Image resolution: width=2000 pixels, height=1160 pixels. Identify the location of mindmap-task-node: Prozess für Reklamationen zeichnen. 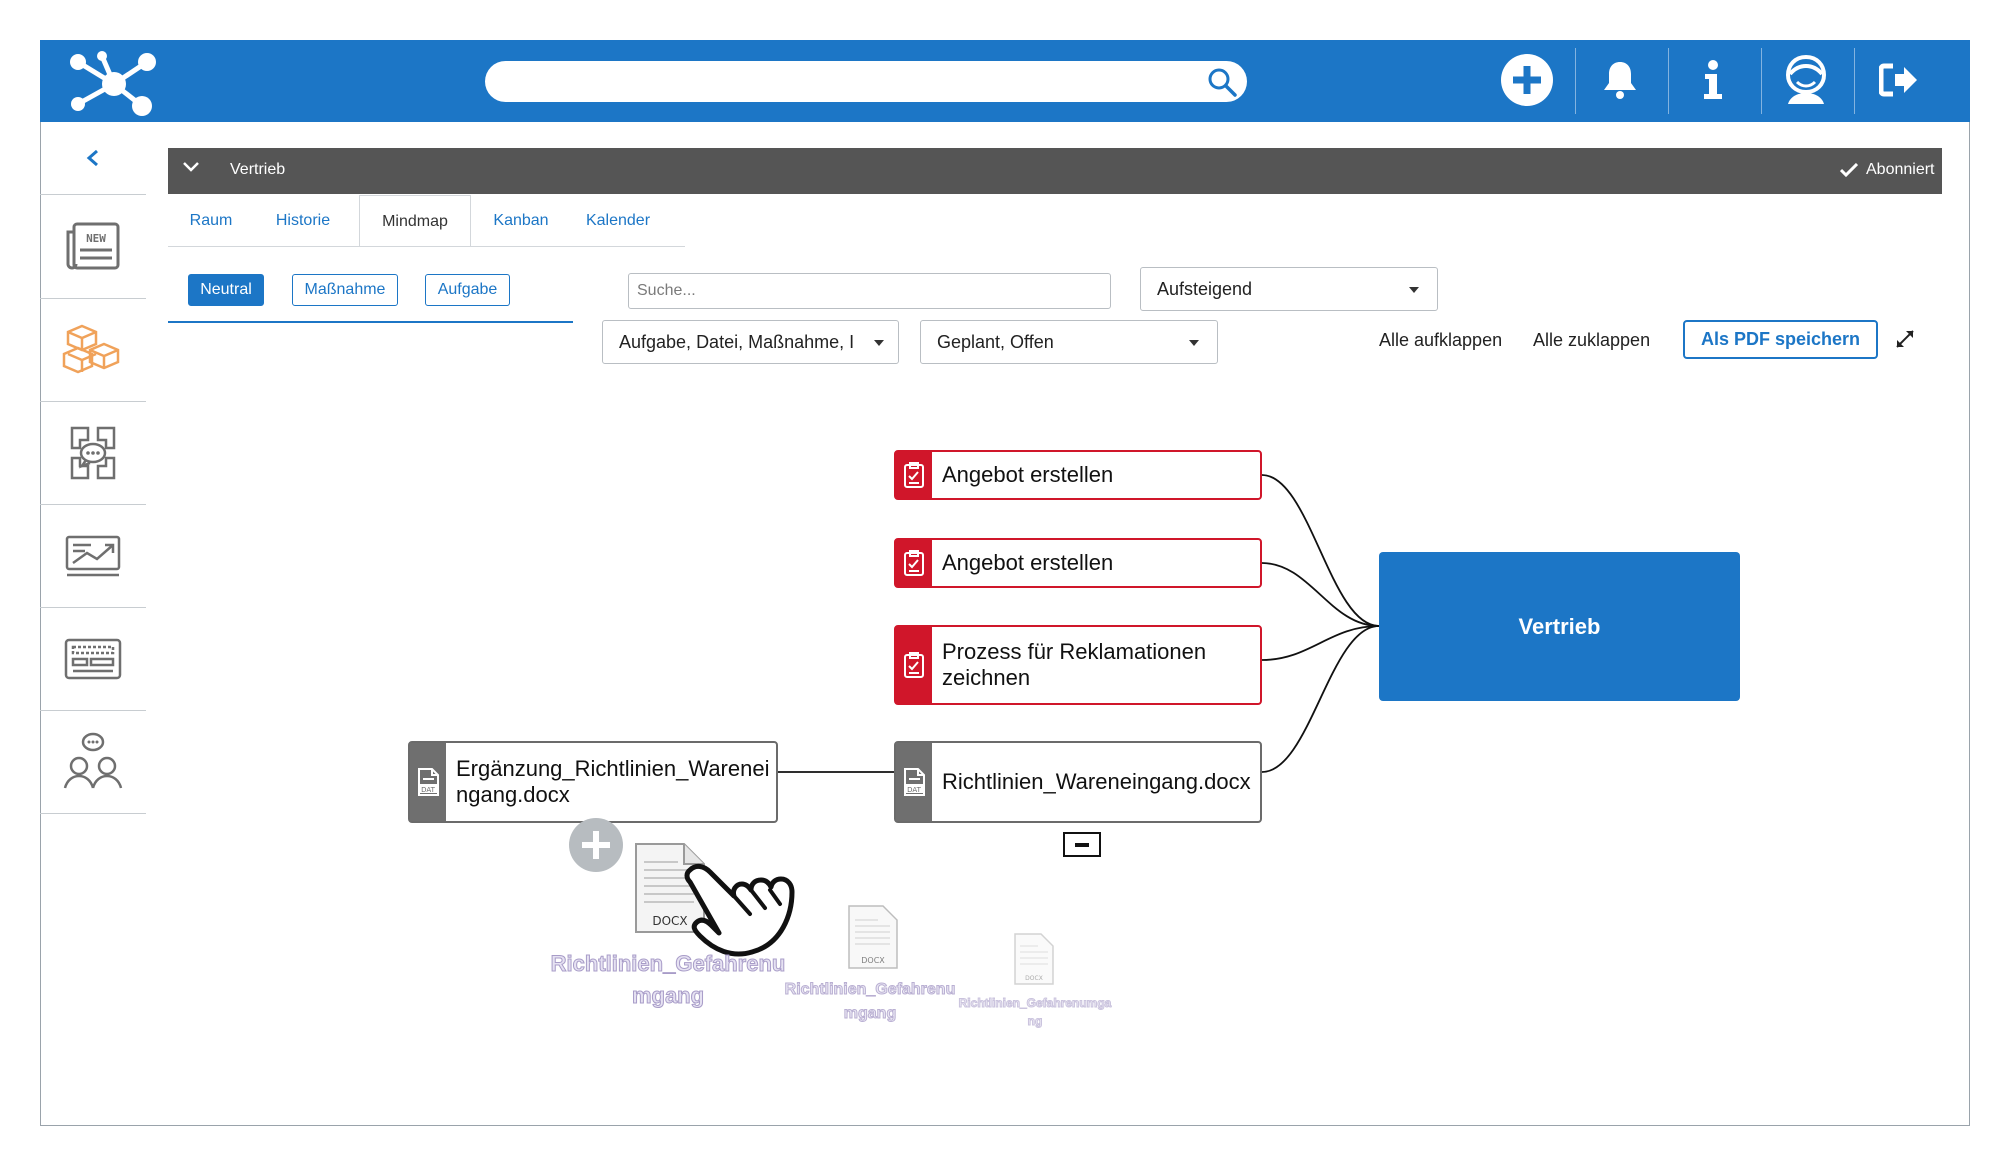
(1078, 665).